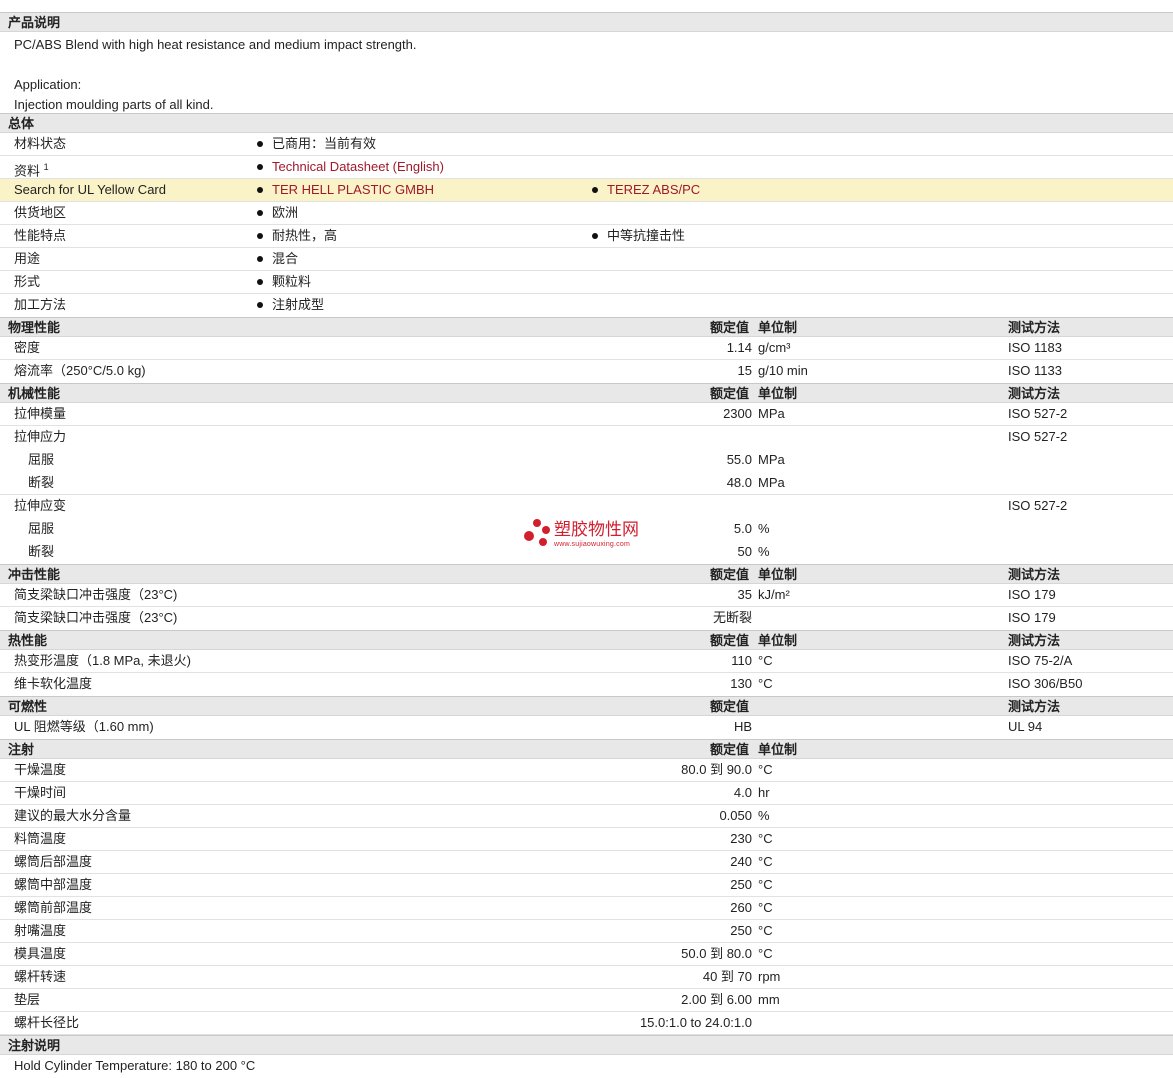  What do you see at coordinates (586, 460) in the screenshot?
I see `property-subrow: 屈服 55.0 MPa` at bounding box center [586, 460].